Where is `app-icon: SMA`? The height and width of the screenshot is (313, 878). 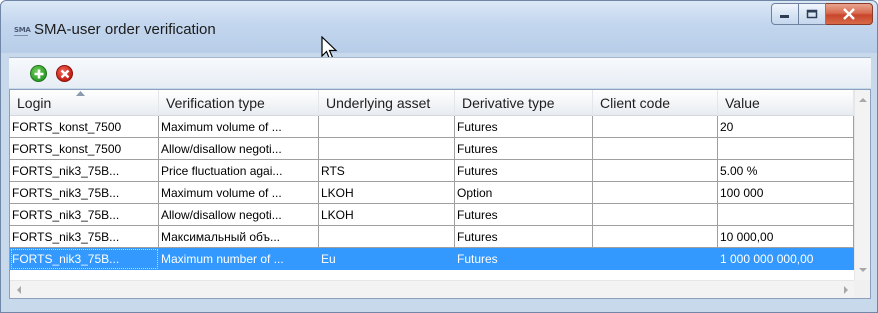
app-icon: SMA is located at coordinates (22, 30).